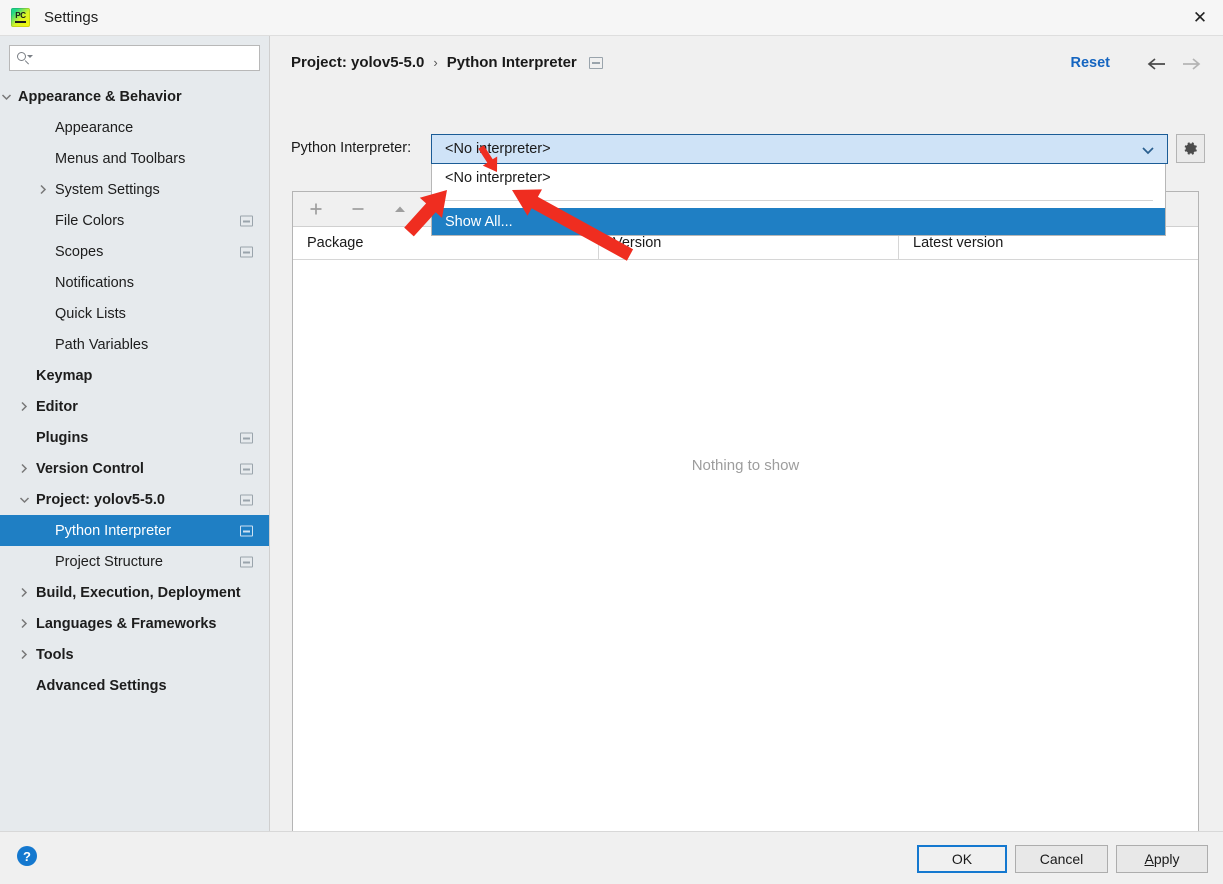  What do you see at coordinates (64, 375) in the screenshot?
I see `sidebar-item-label: Keymap` at bounding box center [64, 375].